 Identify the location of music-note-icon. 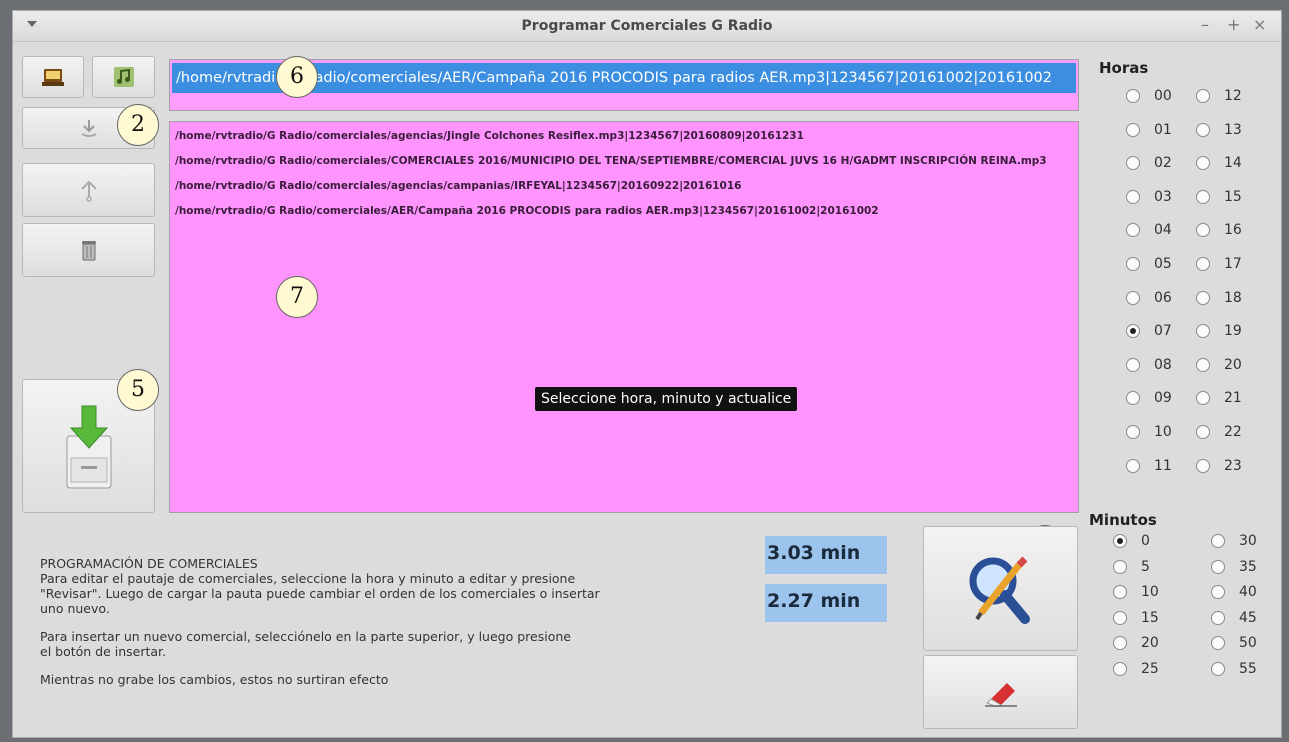
(123, 77).